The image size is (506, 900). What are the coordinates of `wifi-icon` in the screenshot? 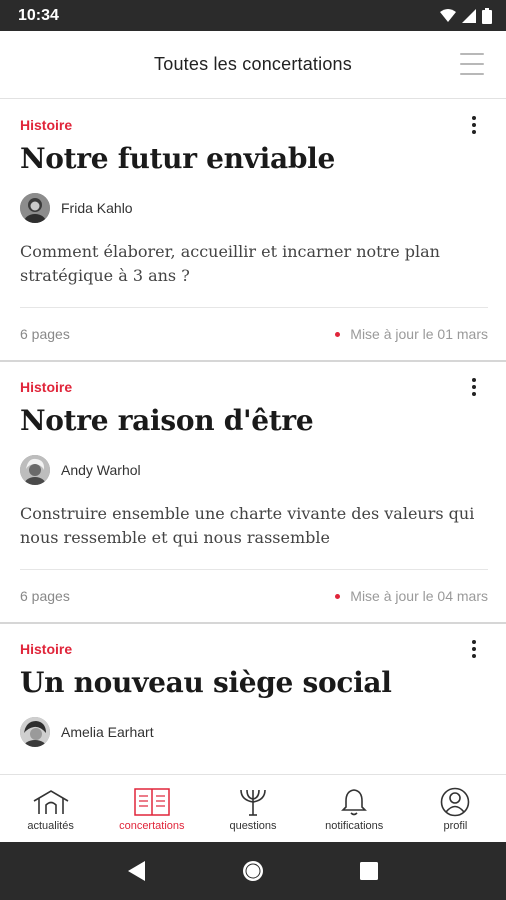 It's located at (448, 15).